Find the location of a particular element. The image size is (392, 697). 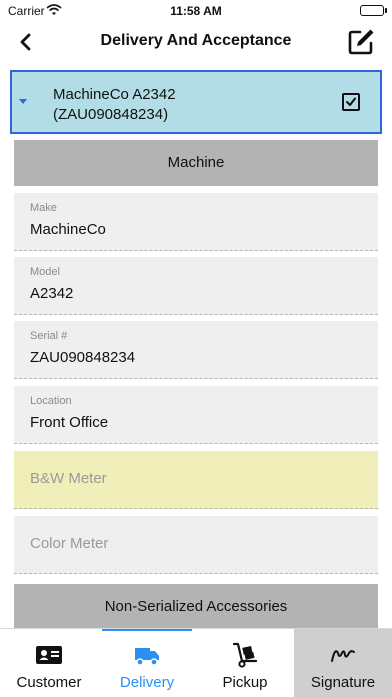

model-value: A2342 is located at coordinates (52, 293).